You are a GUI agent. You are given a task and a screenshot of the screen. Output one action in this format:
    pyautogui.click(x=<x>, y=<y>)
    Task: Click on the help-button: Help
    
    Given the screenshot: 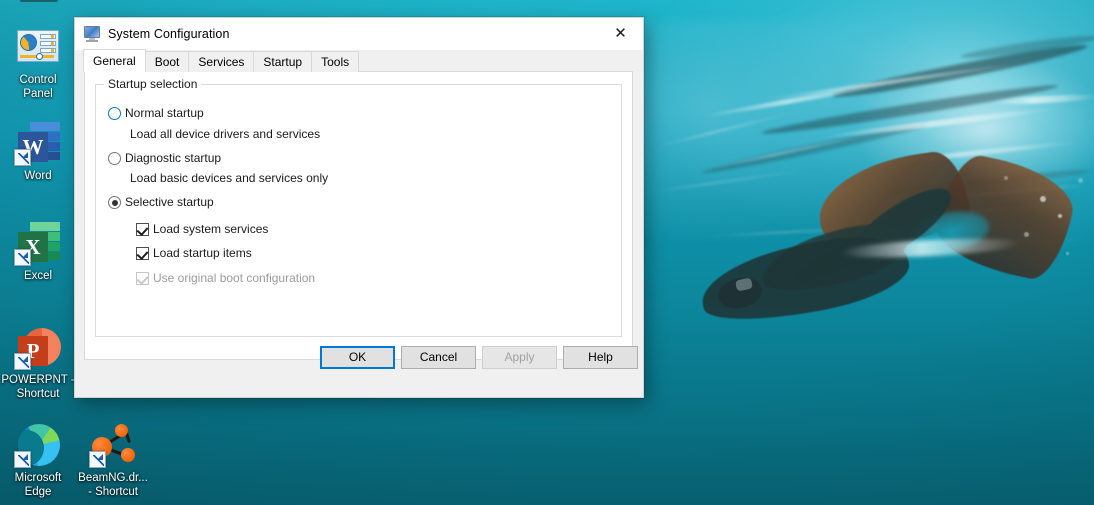 What is the action you would take?
    pyautogui.click(x=600, y=357)
    